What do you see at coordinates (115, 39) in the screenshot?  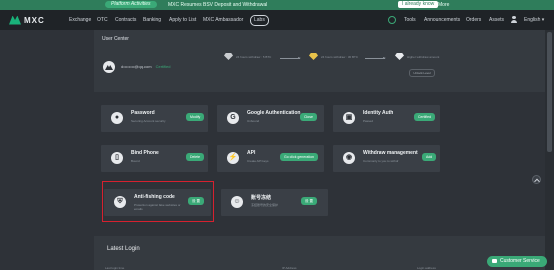 I see `user-center-title: User Center` at bounding box center [115, 39].